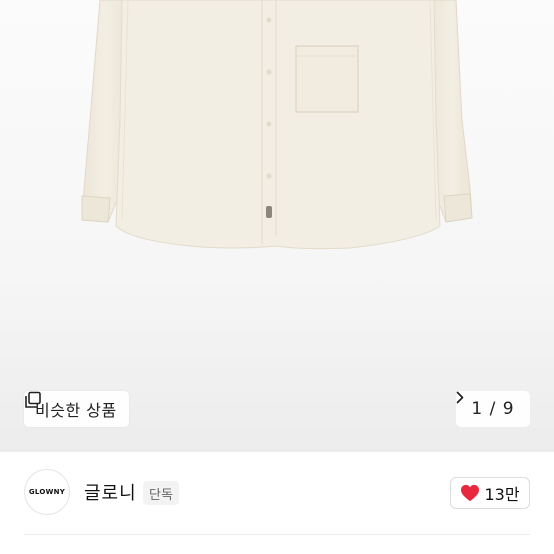 The width and height of the screenshot is (554, 554). I want to click on section-divider, so click(277, 534).